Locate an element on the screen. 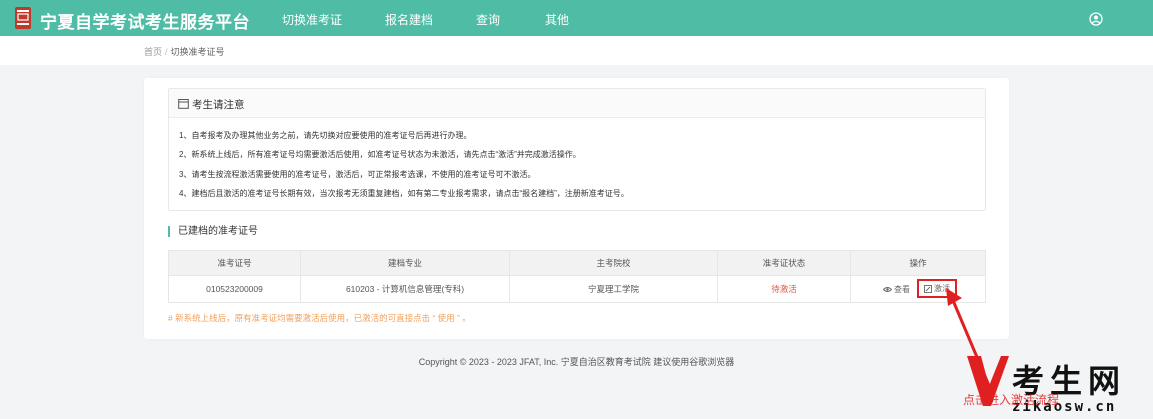  view-button: 查看 is located at coordinates (896, 289).